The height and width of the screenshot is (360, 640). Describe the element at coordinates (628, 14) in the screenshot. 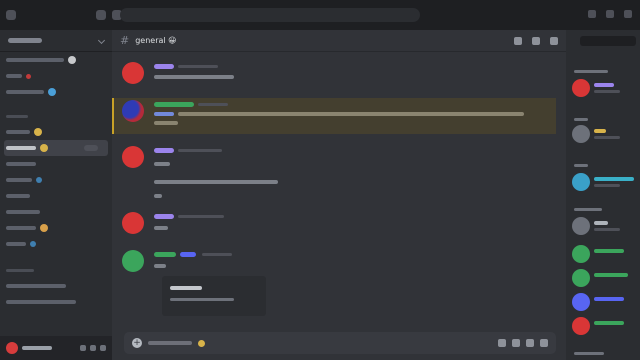

I see `close-icon` at that location.